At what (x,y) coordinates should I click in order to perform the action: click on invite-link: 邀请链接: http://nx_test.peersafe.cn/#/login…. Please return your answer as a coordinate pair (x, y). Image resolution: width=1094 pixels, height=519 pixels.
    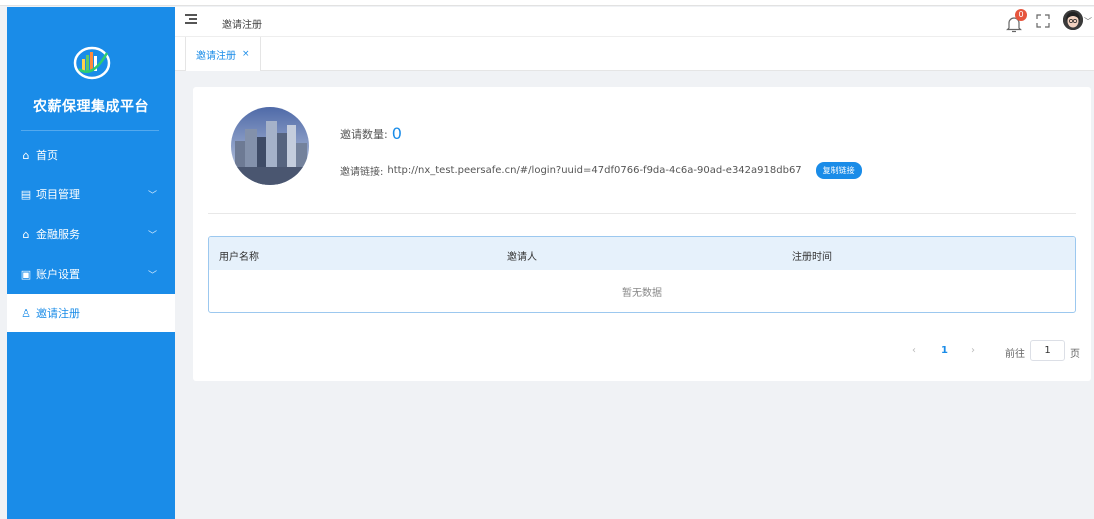
    Looking at the image, I should click on (601, 170).